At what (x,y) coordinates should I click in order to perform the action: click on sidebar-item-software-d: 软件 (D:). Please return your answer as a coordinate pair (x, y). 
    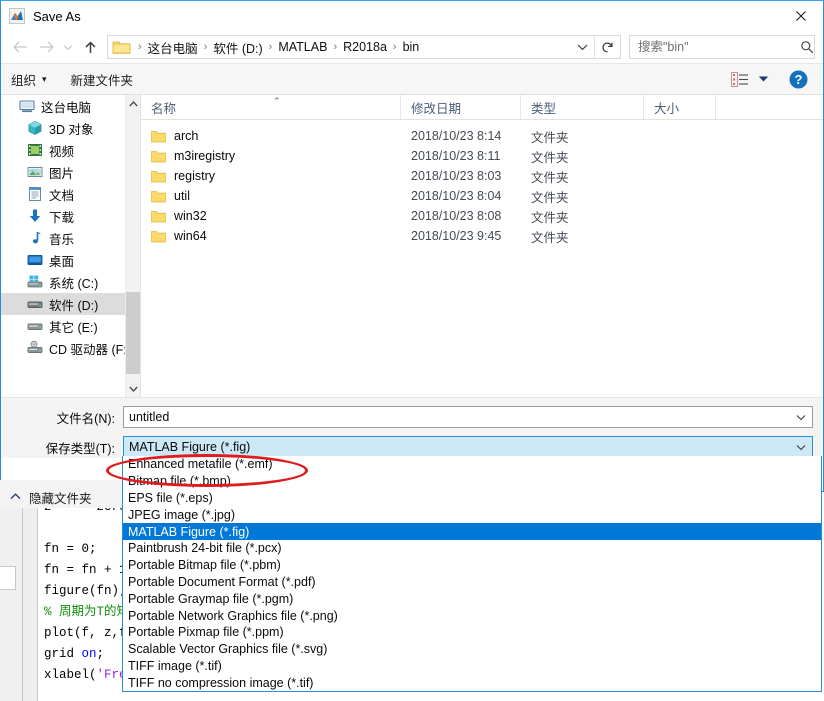
    Looking at the image, I should click on (70, 304).